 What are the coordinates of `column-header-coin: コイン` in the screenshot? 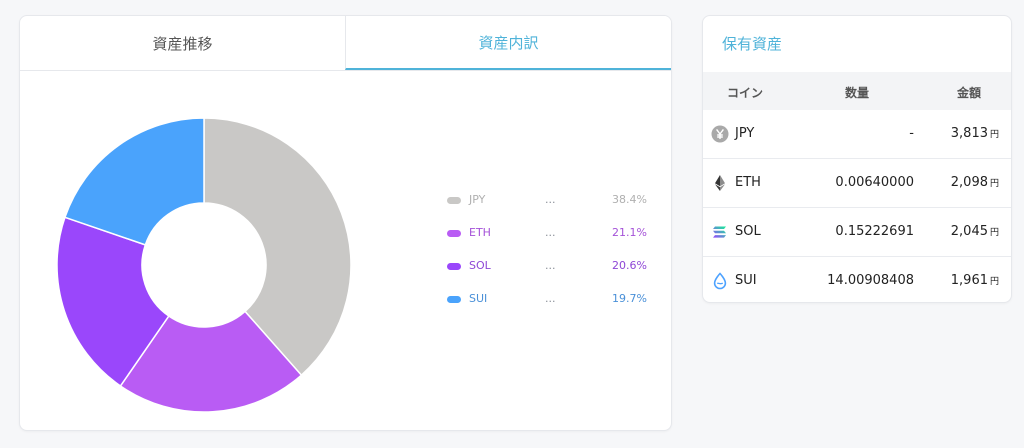 It's located at (745, 93).